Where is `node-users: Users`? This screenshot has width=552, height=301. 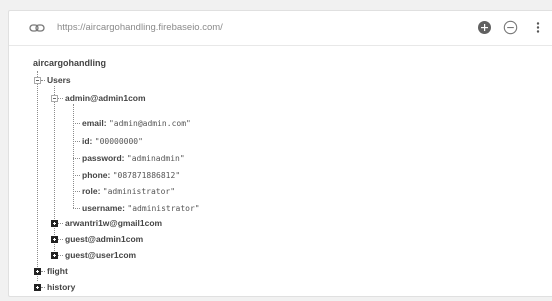
node-users: Users is located at coordinates (59, 80).